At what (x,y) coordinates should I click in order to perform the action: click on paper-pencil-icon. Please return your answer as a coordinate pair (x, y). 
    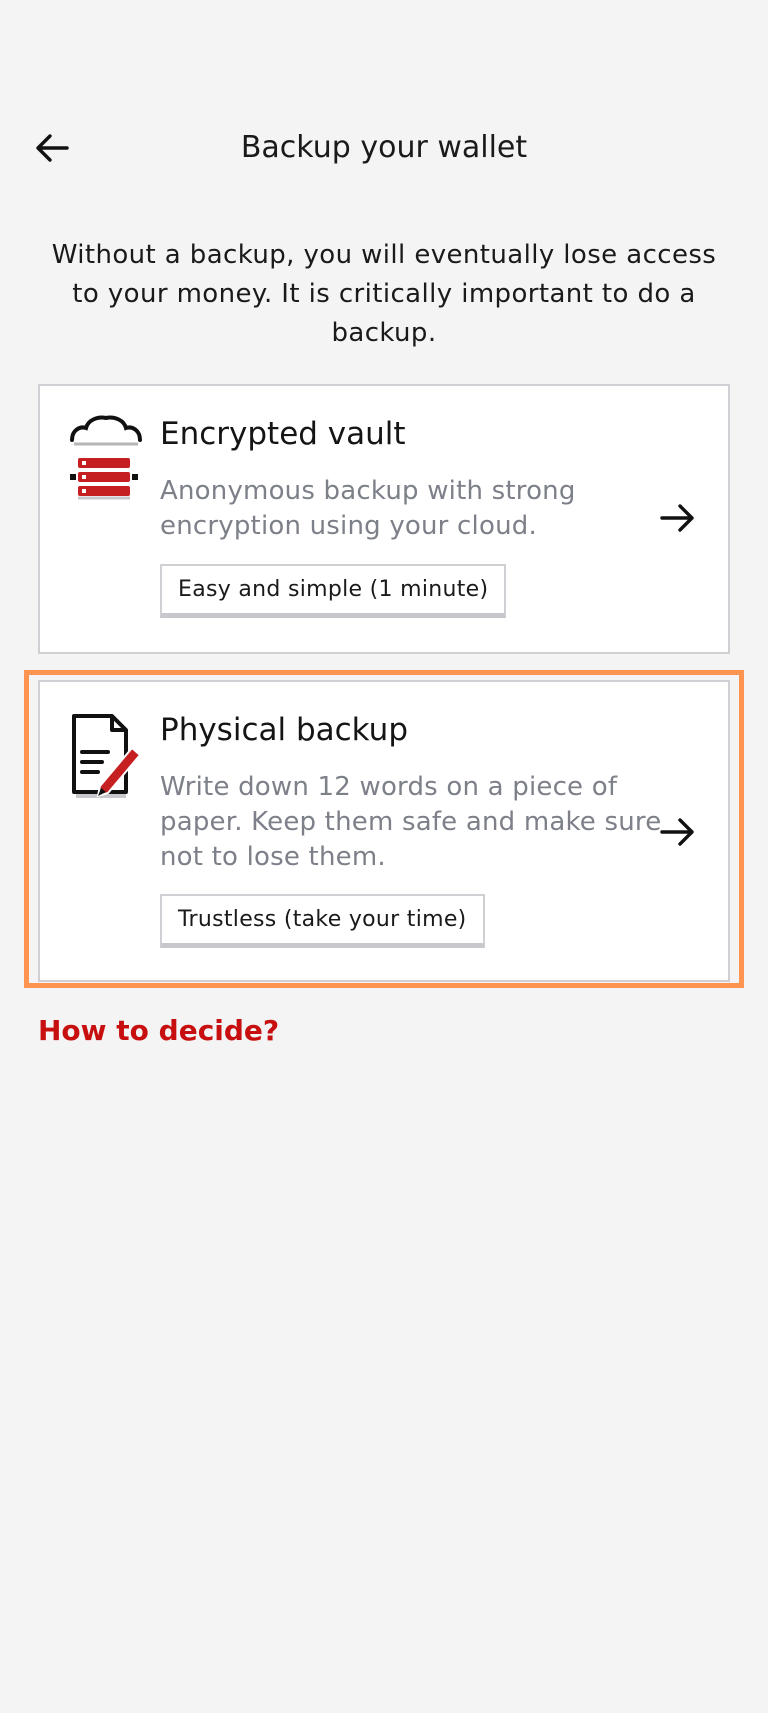
    Looking at the image, I should click on (107, 756).